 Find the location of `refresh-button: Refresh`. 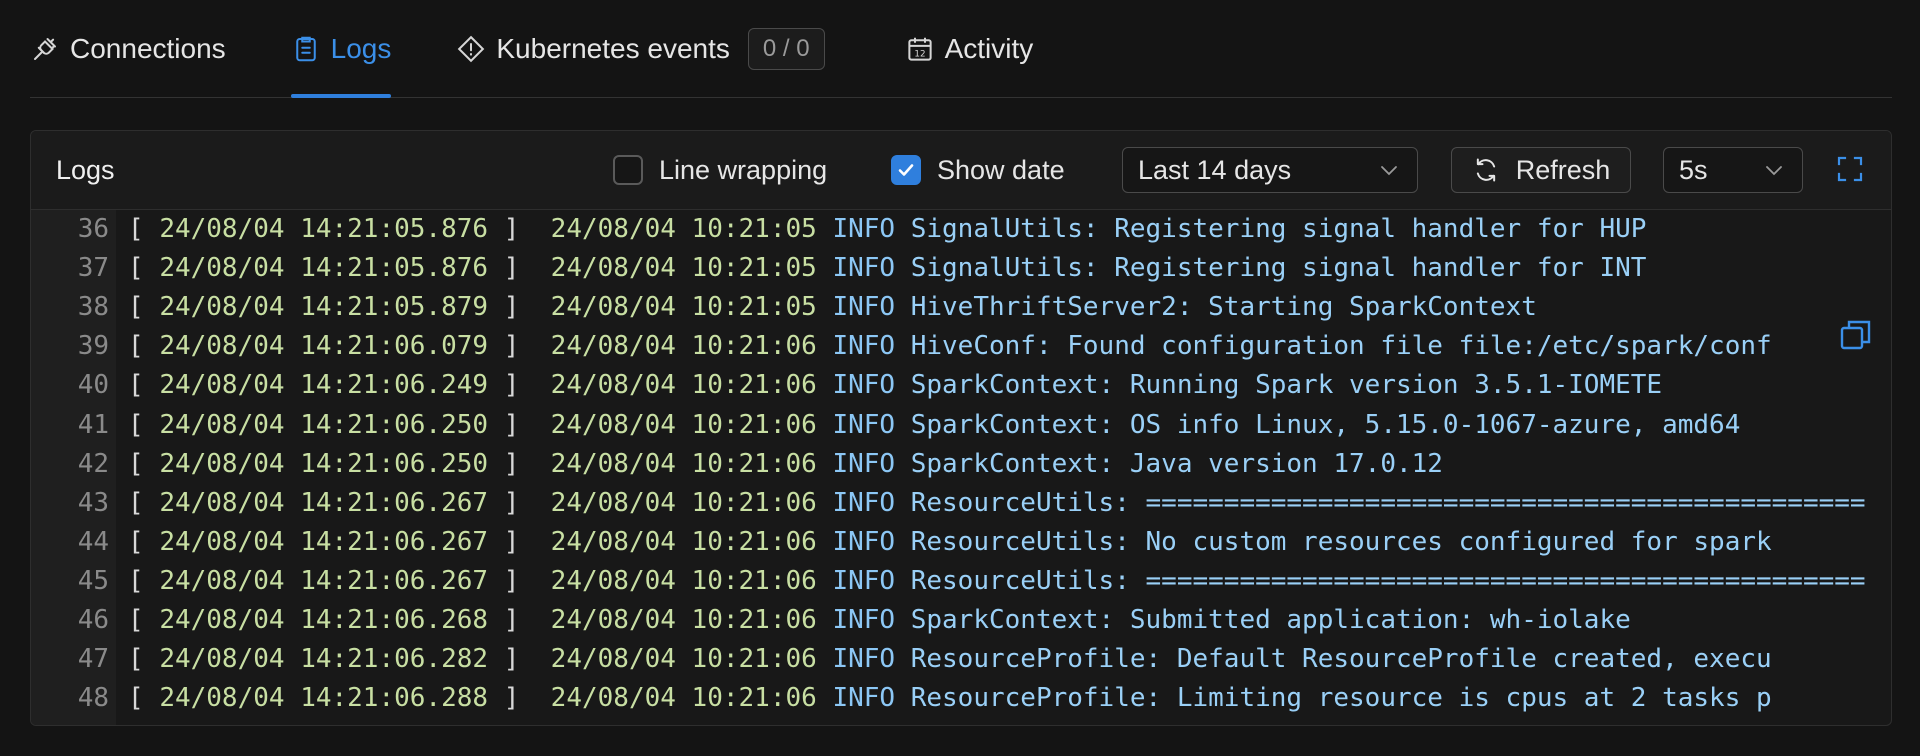

refresh-button: Refresh is located at coordinates (1541, 170).